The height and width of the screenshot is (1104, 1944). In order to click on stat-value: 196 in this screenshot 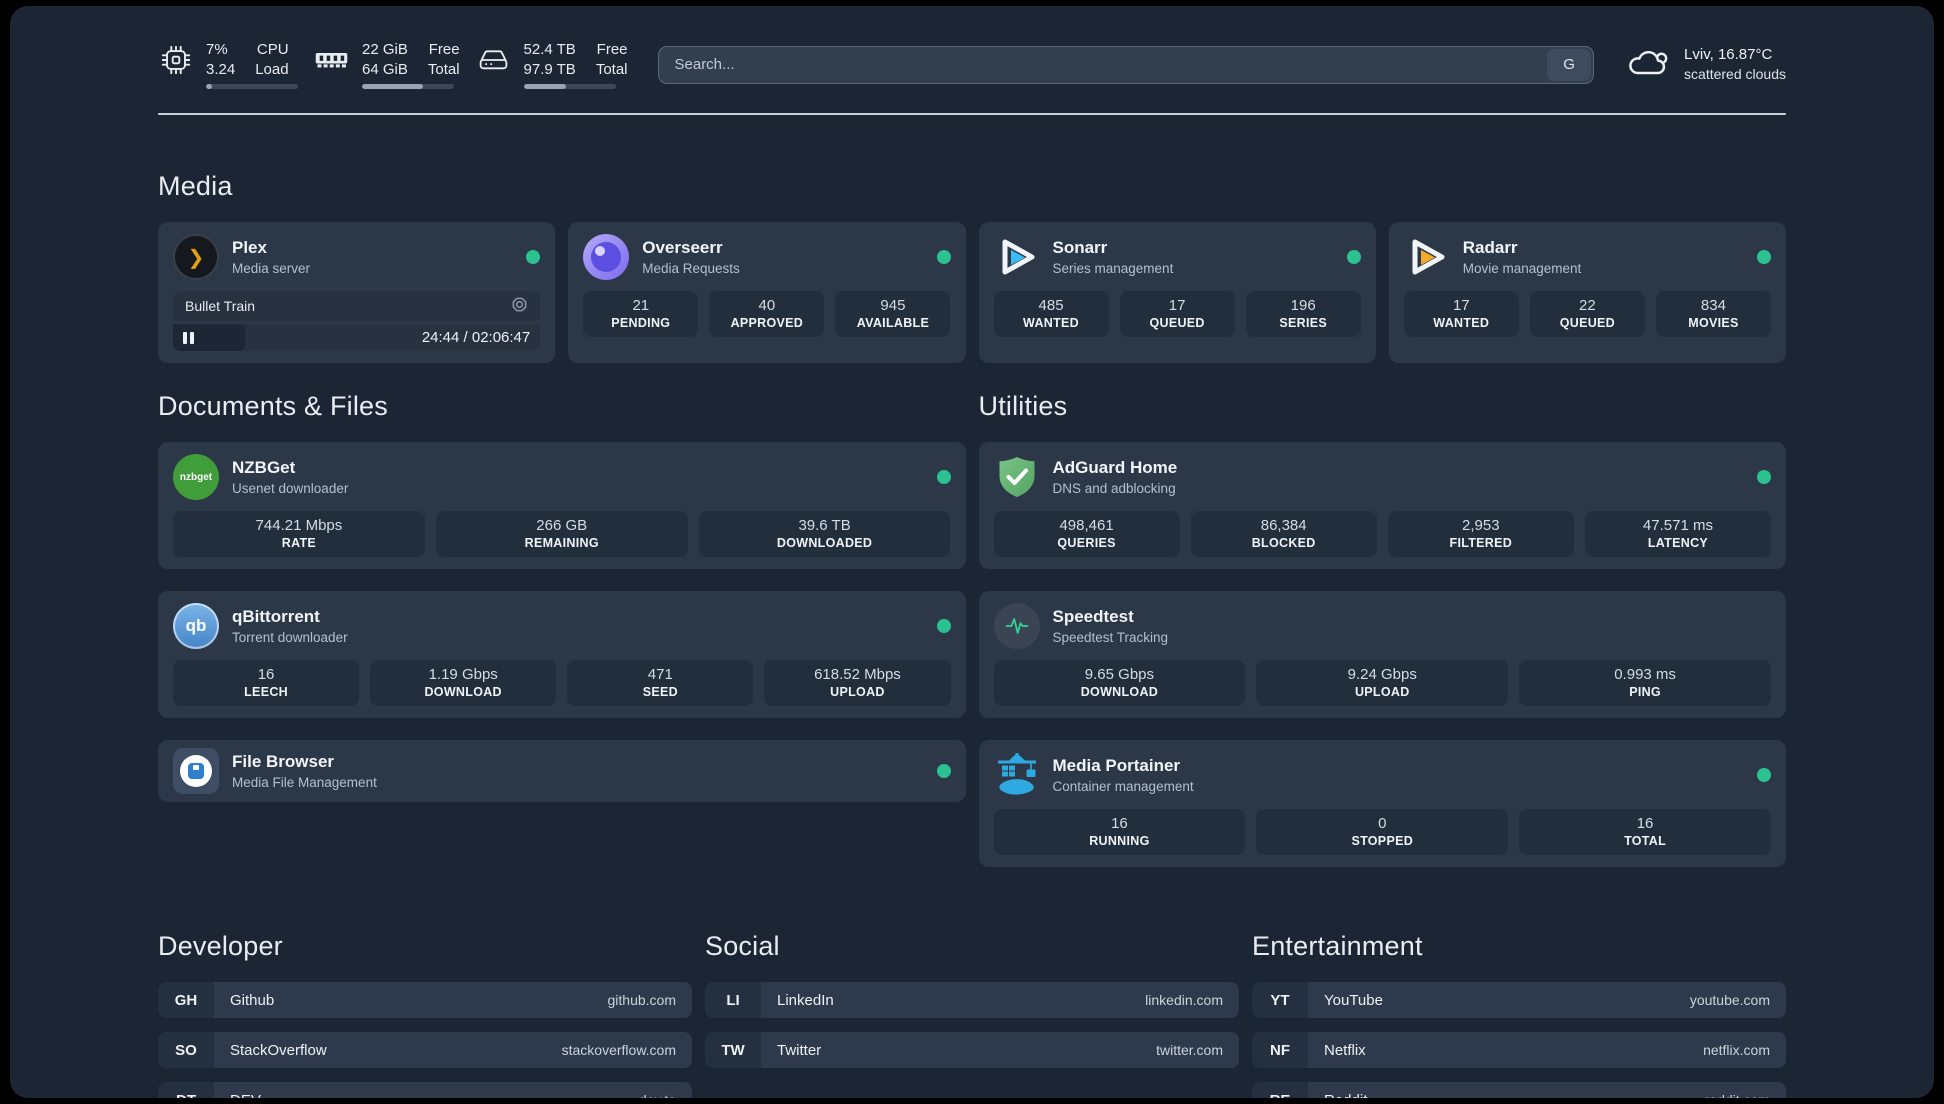, I will do `click(1303, 305)`.